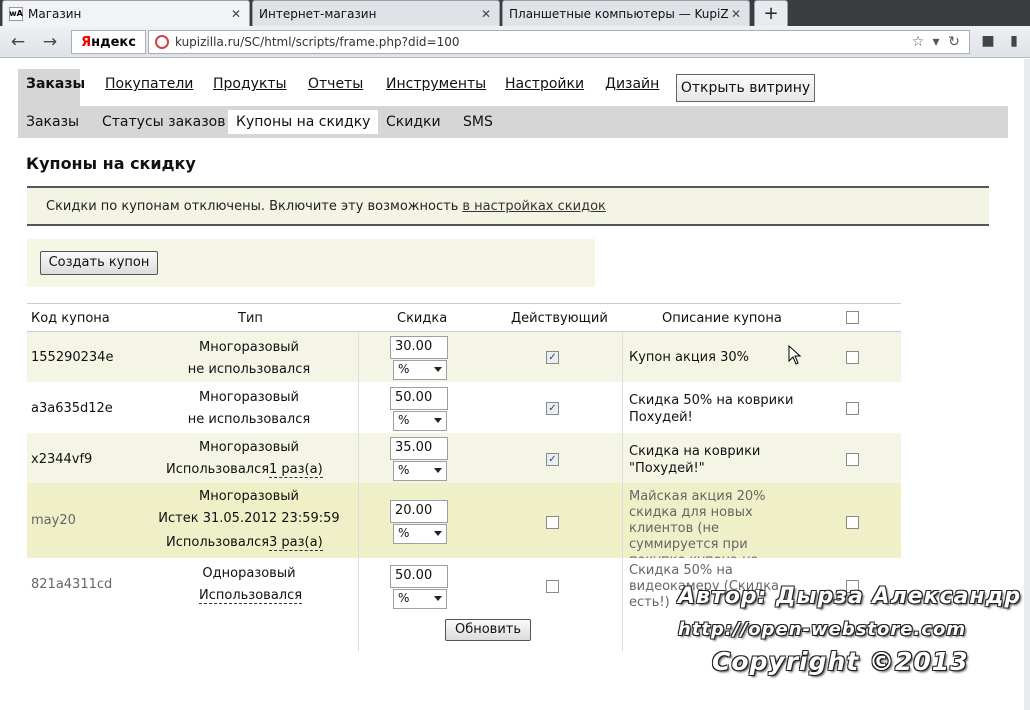 The image size is (1030, 710). I want to click on coupon-description: Скидка на коврики "Похудей!", so click(695, 460).